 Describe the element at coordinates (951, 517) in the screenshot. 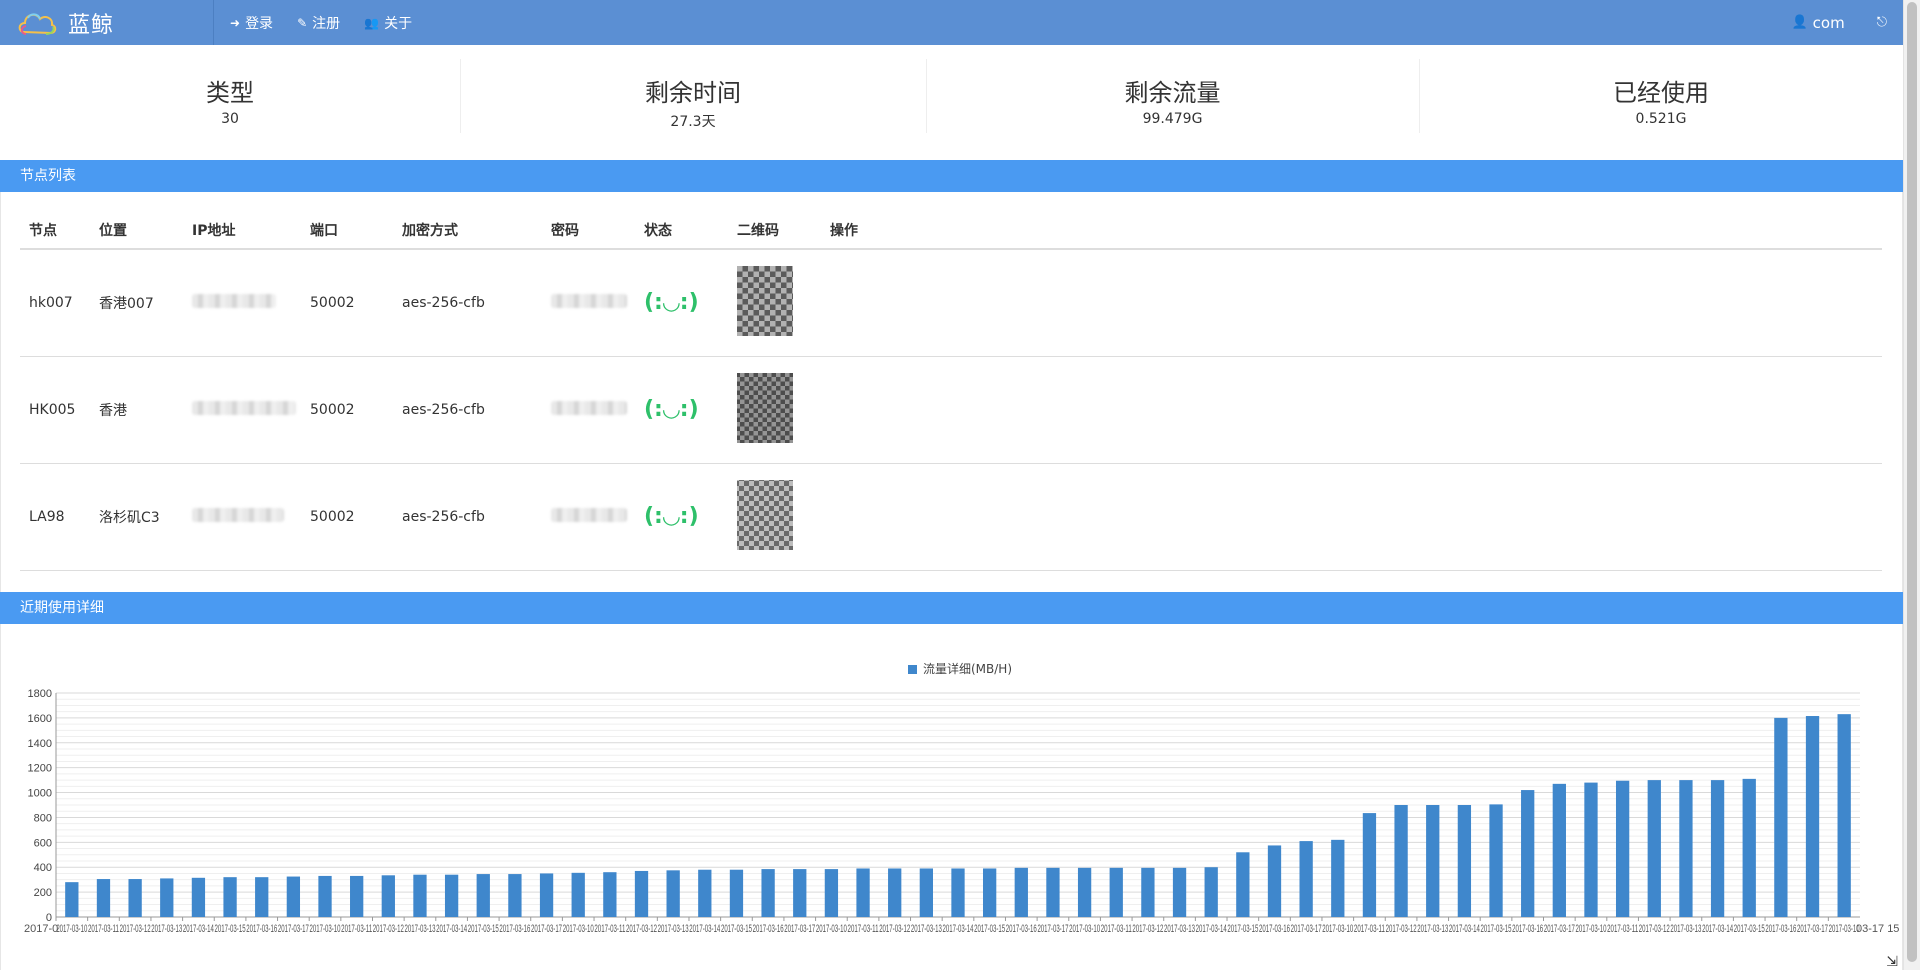

I see `table-row: LA98 洛杉矶C3 50002 aes-256-cfb (:◡:)` at that location.